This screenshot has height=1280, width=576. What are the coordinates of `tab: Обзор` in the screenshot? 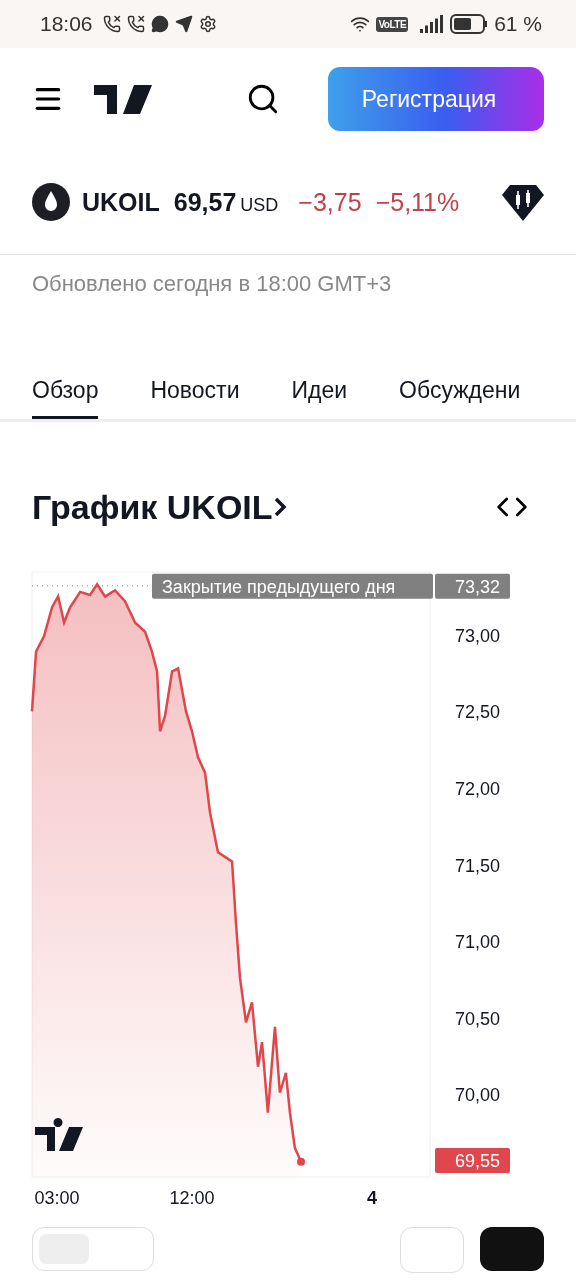 It's located at (65, 392).